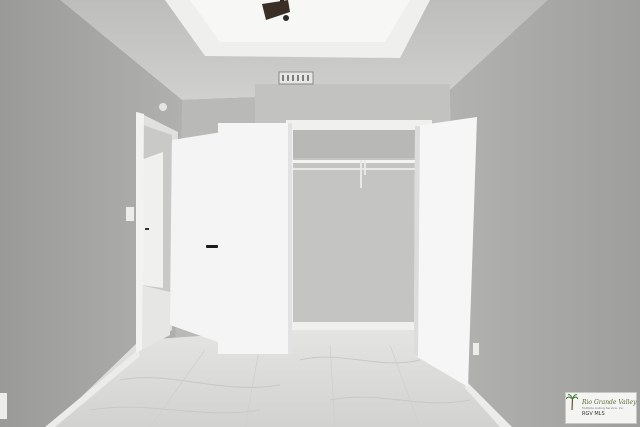  Describe the element at coordinates (300, 21) in the screenshot. I see `tray-ceiling-inner` at that location.